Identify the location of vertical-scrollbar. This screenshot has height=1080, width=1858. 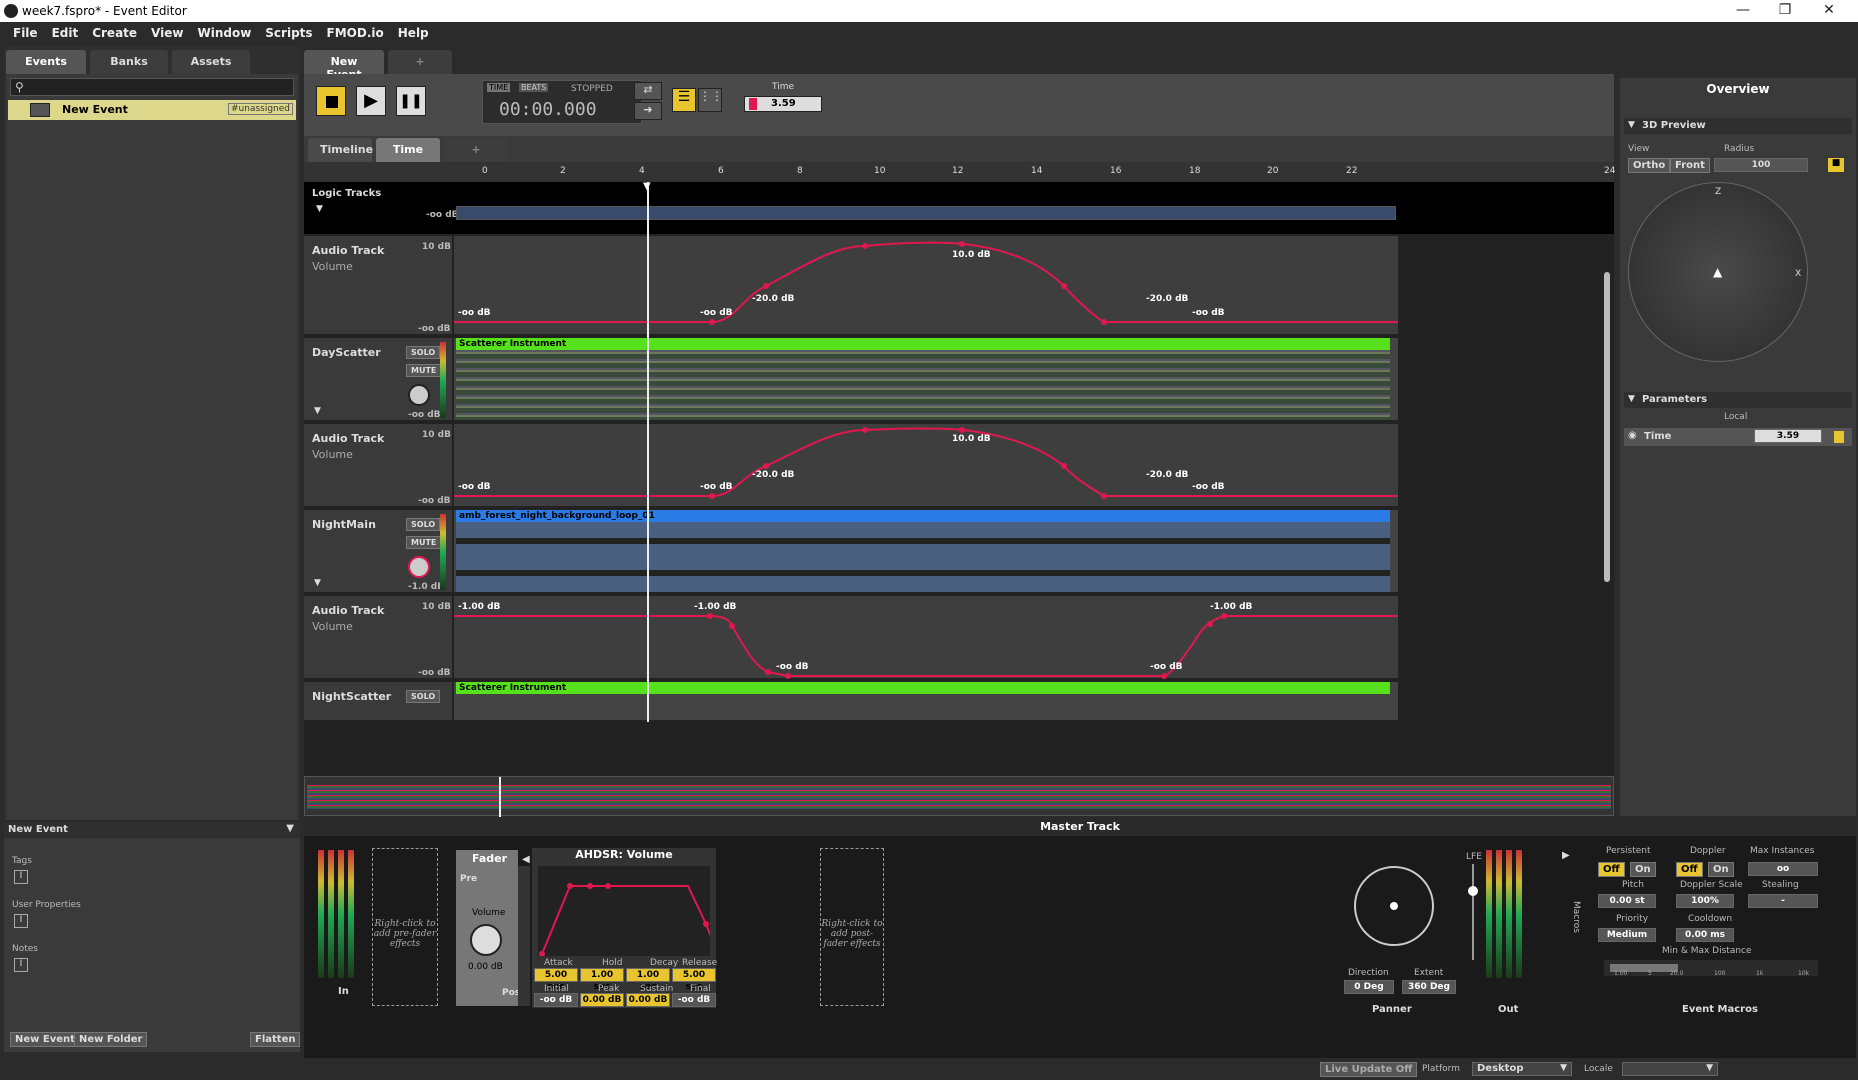
(1607, 427).